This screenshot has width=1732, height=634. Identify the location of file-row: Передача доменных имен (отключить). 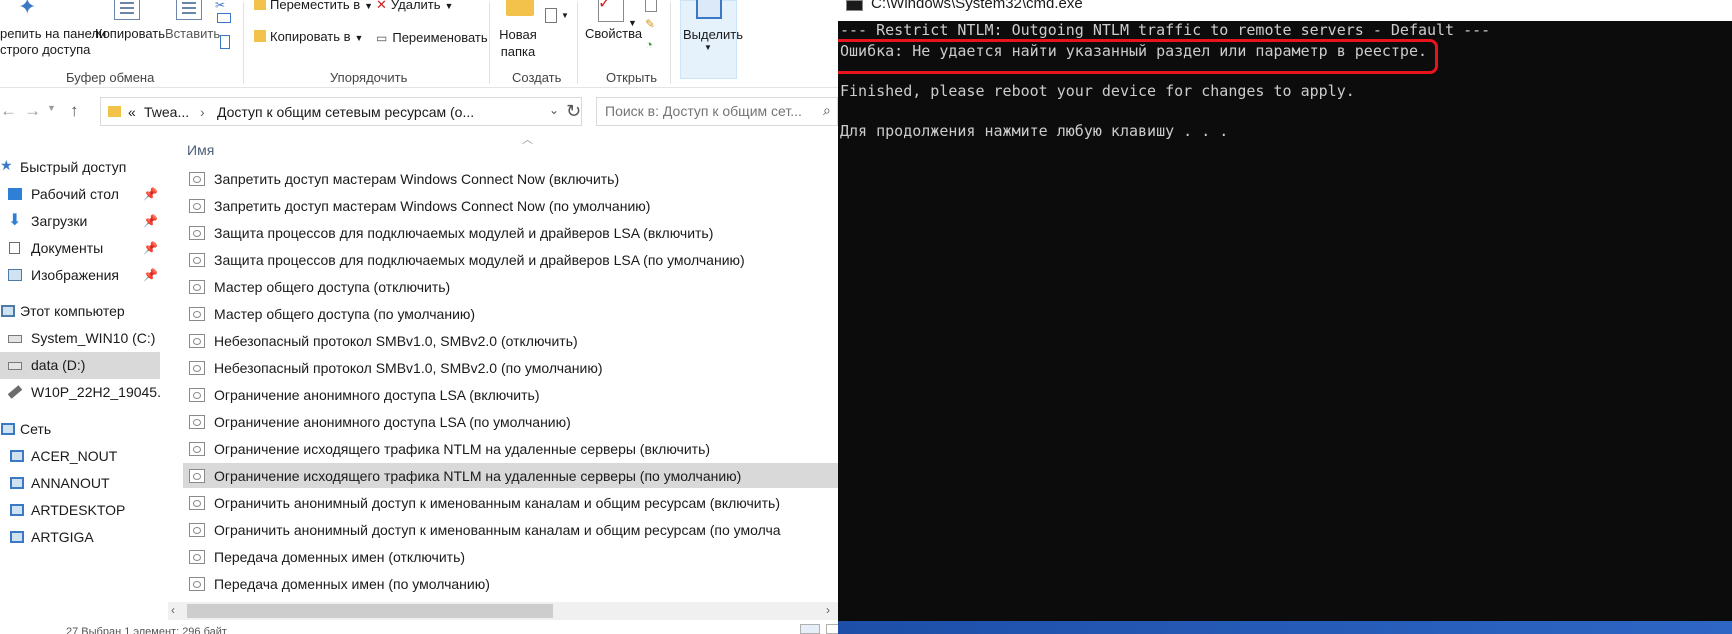
(510, 556).